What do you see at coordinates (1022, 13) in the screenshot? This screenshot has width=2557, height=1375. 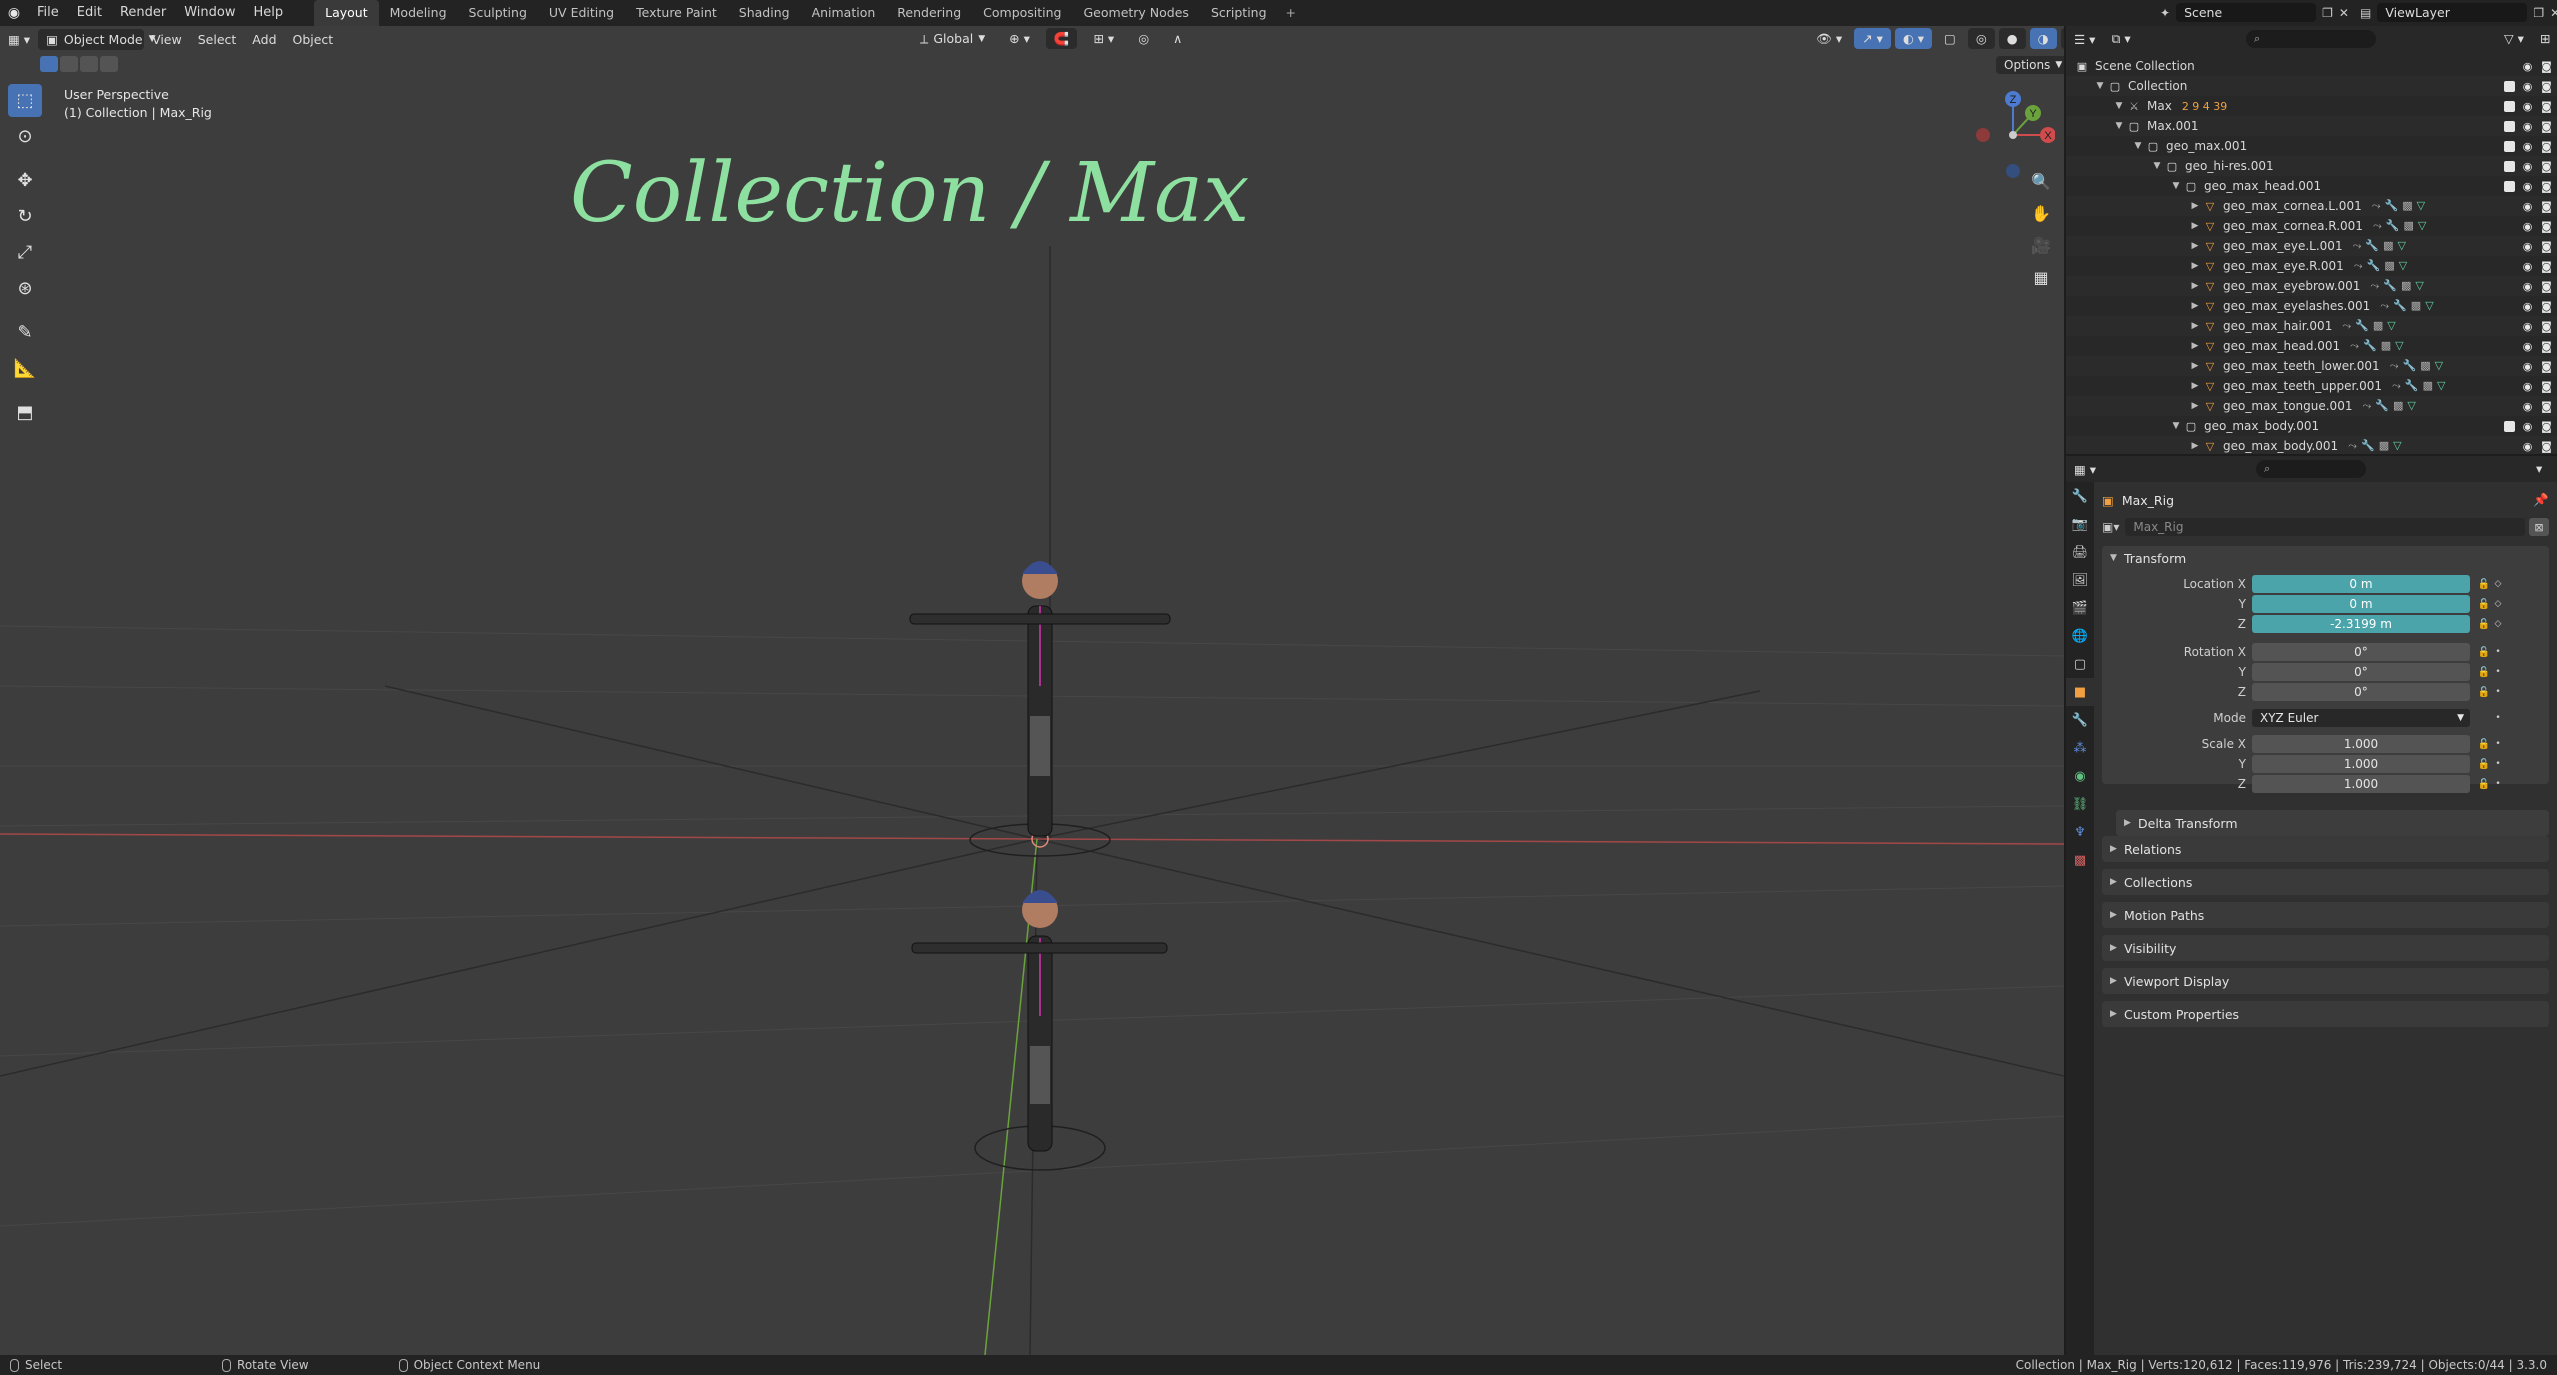 I see `tab-compositing: Compositing` at bounding box center [1022, 13].